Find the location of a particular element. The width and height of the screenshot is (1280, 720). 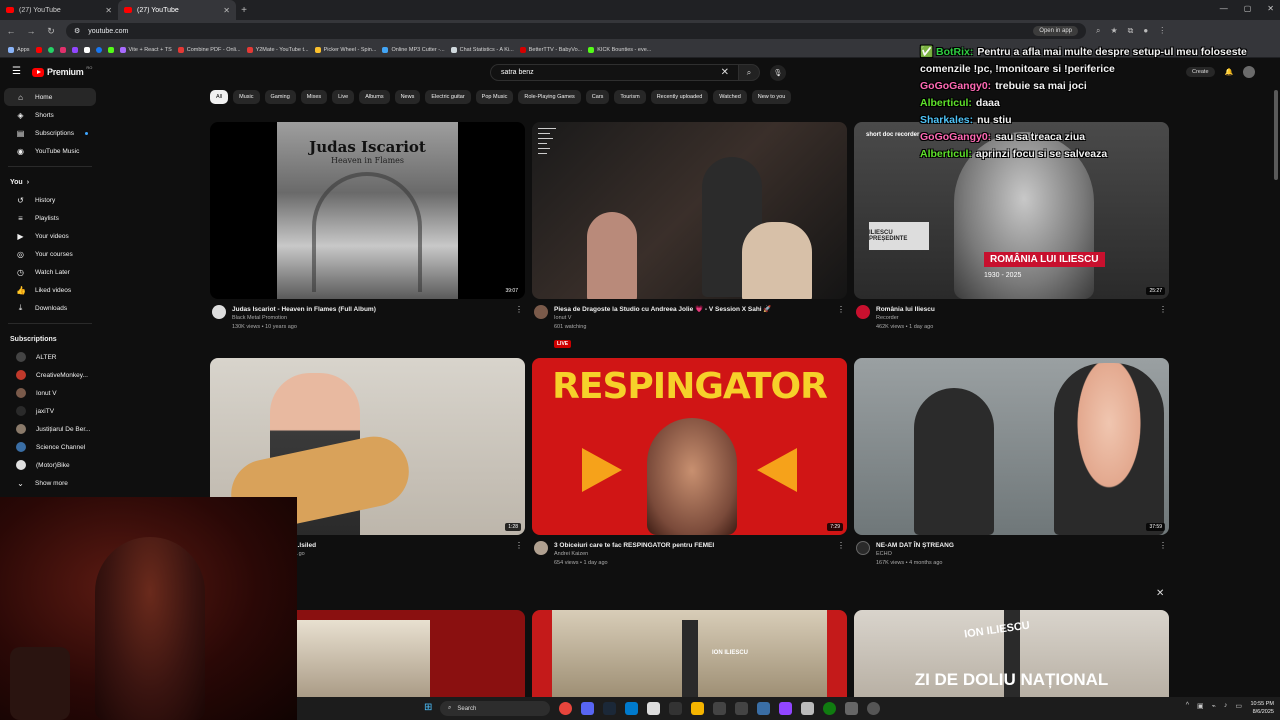

chip-music: Music is located at coordinates (246, 97).